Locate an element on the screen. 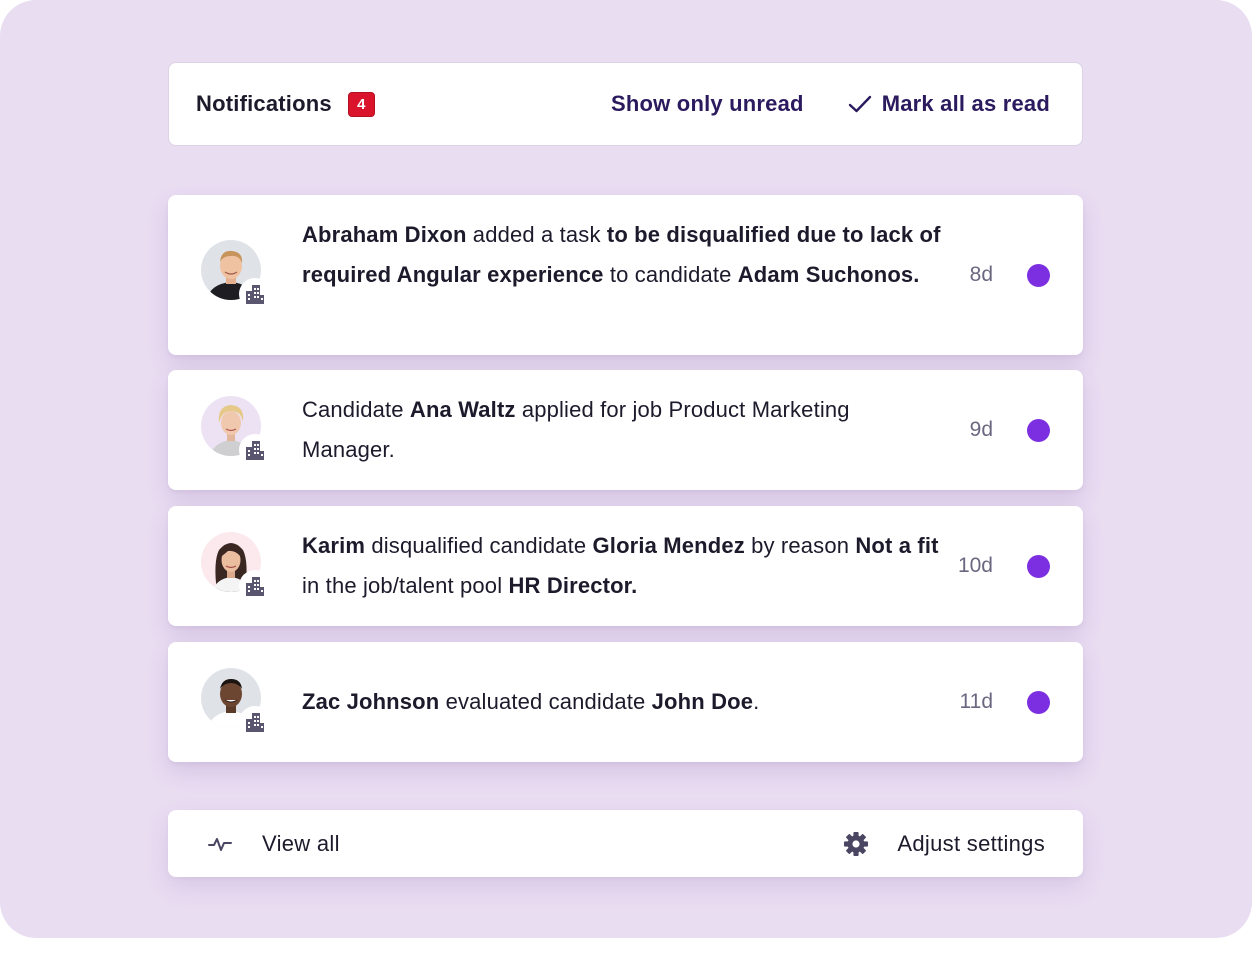  notifications-footer: View all Adjust settings is located at coordinates (625, 843).